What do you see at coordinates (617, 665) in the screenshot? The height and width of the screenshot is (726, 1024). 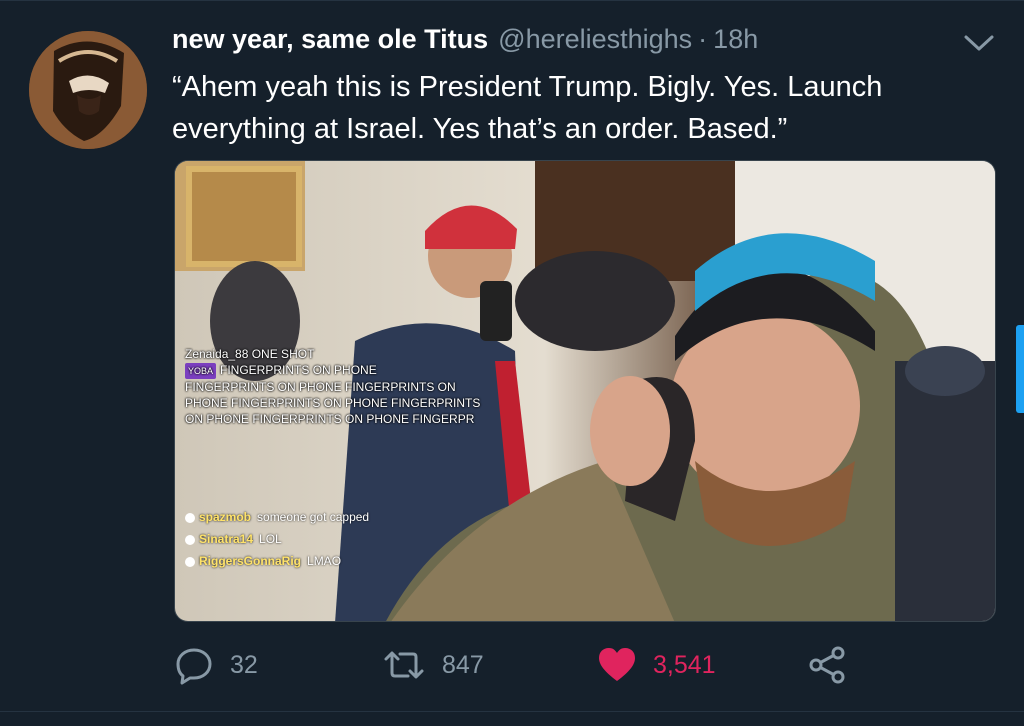 I see `heart-icon` at bounding box center [617, 665].